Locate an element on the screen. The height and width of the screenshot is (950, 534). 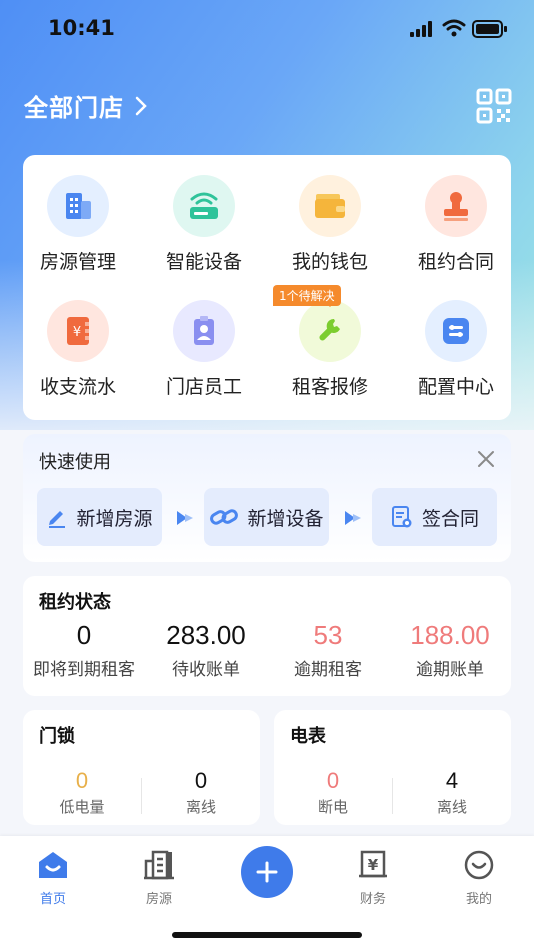
add-property-label: 新增房源 is located at coordinates (114, 518).